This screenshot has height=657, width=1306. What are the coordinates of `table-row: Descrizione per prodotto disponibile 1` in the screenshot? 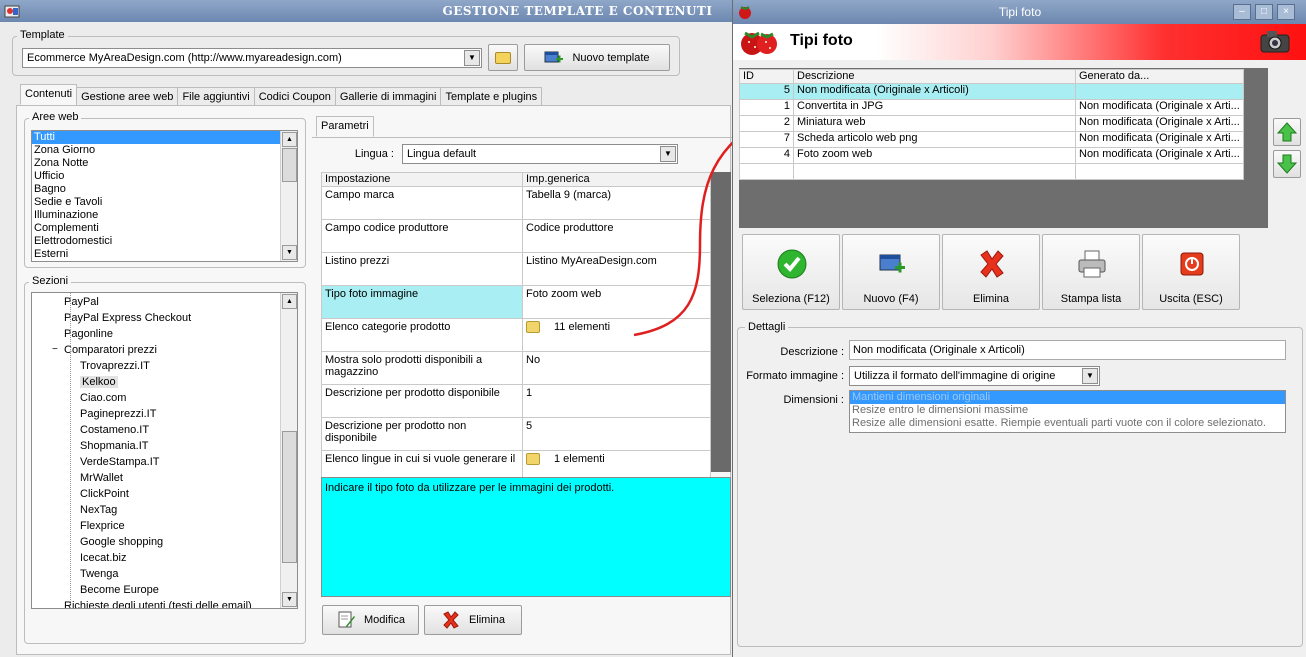 It's located at (516, 401).